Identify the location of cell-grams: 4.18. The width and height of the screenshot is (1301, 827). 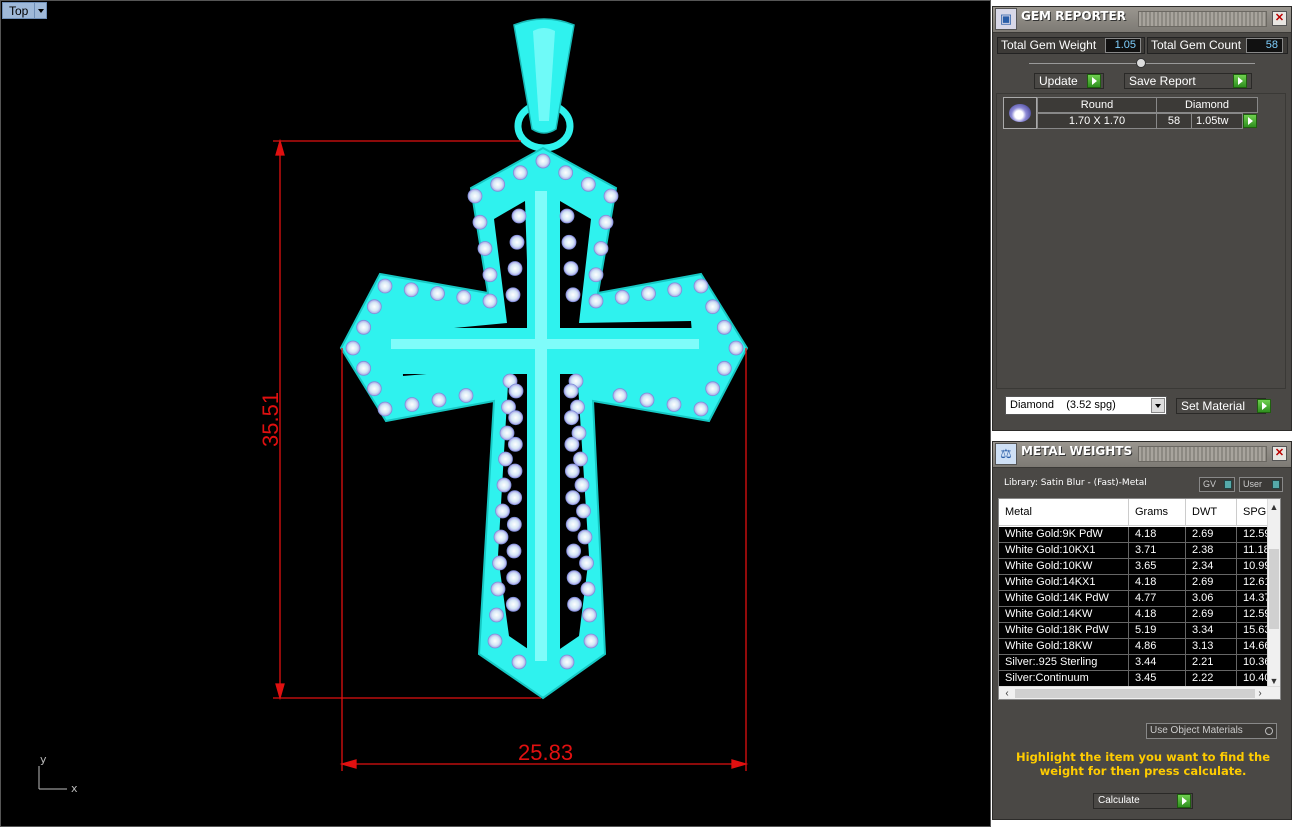
(1157, 534).